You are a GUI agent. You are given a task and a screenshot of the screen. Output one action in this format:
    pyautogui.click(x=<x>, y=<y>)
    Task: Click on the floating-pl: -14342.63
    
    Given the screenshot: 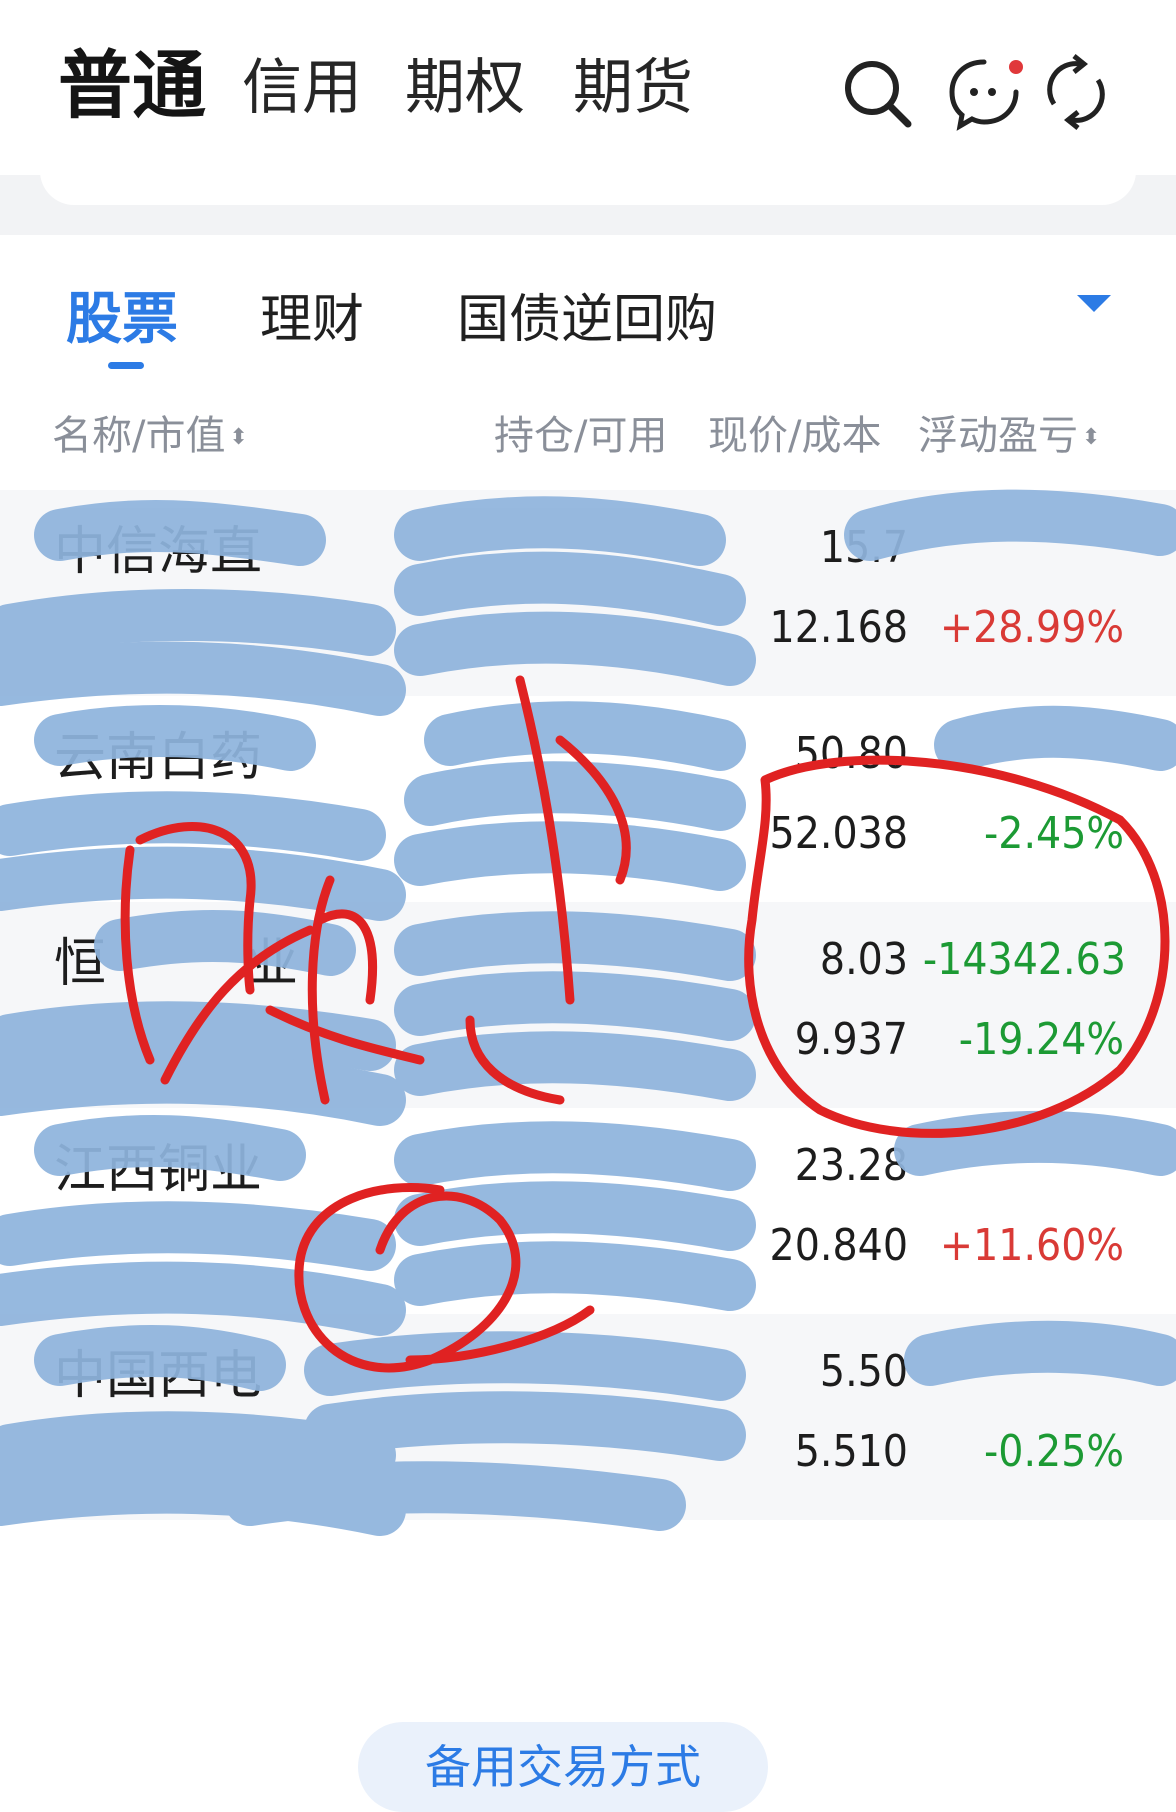 What is the action you would take?
    pyautogui.click(x=1024, y=959)
    